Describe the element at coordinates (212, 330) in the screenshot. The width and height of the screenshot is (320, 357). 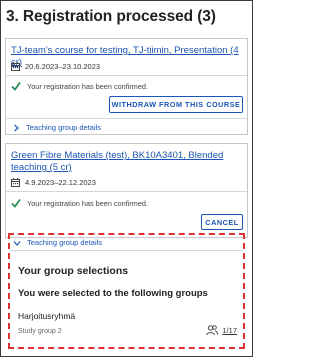
I see `people-icon` at that location.